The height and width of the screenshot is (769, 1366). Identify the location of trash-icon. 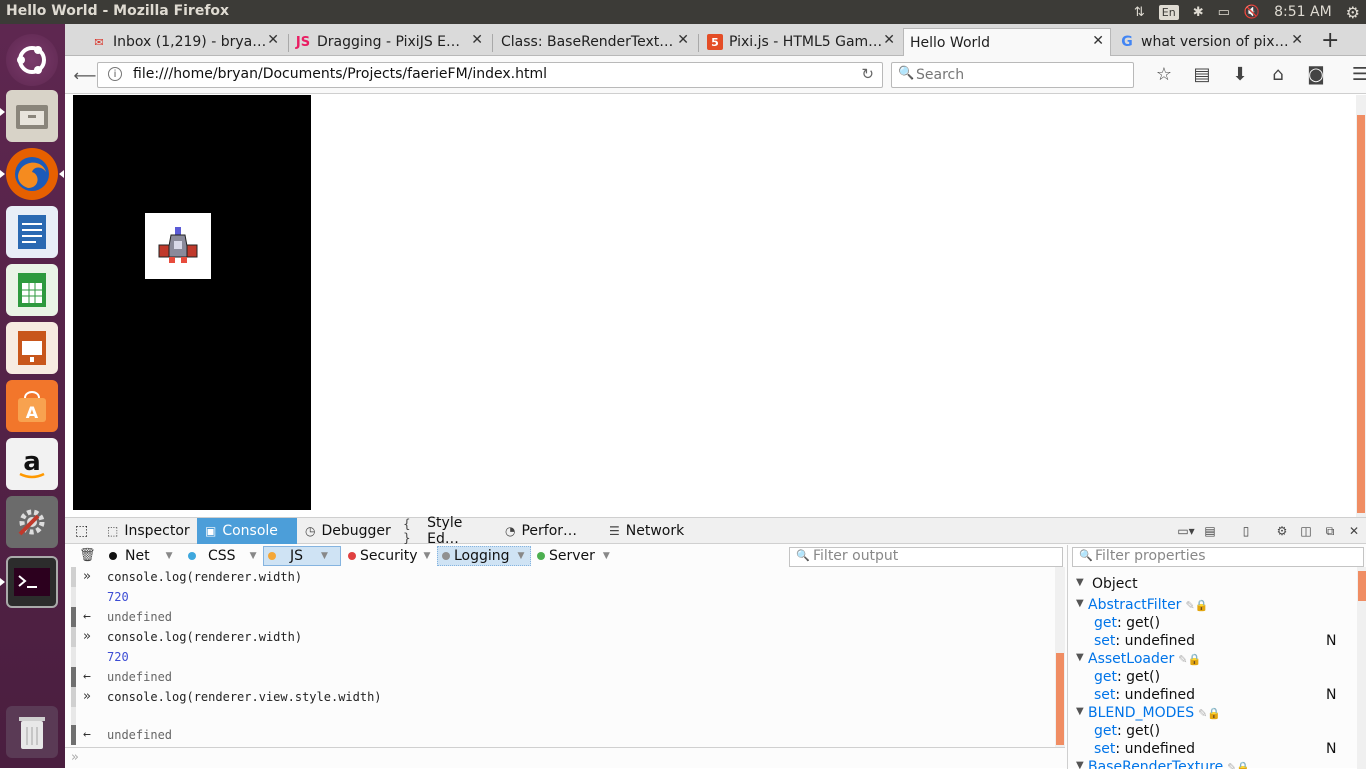
(32, 732).